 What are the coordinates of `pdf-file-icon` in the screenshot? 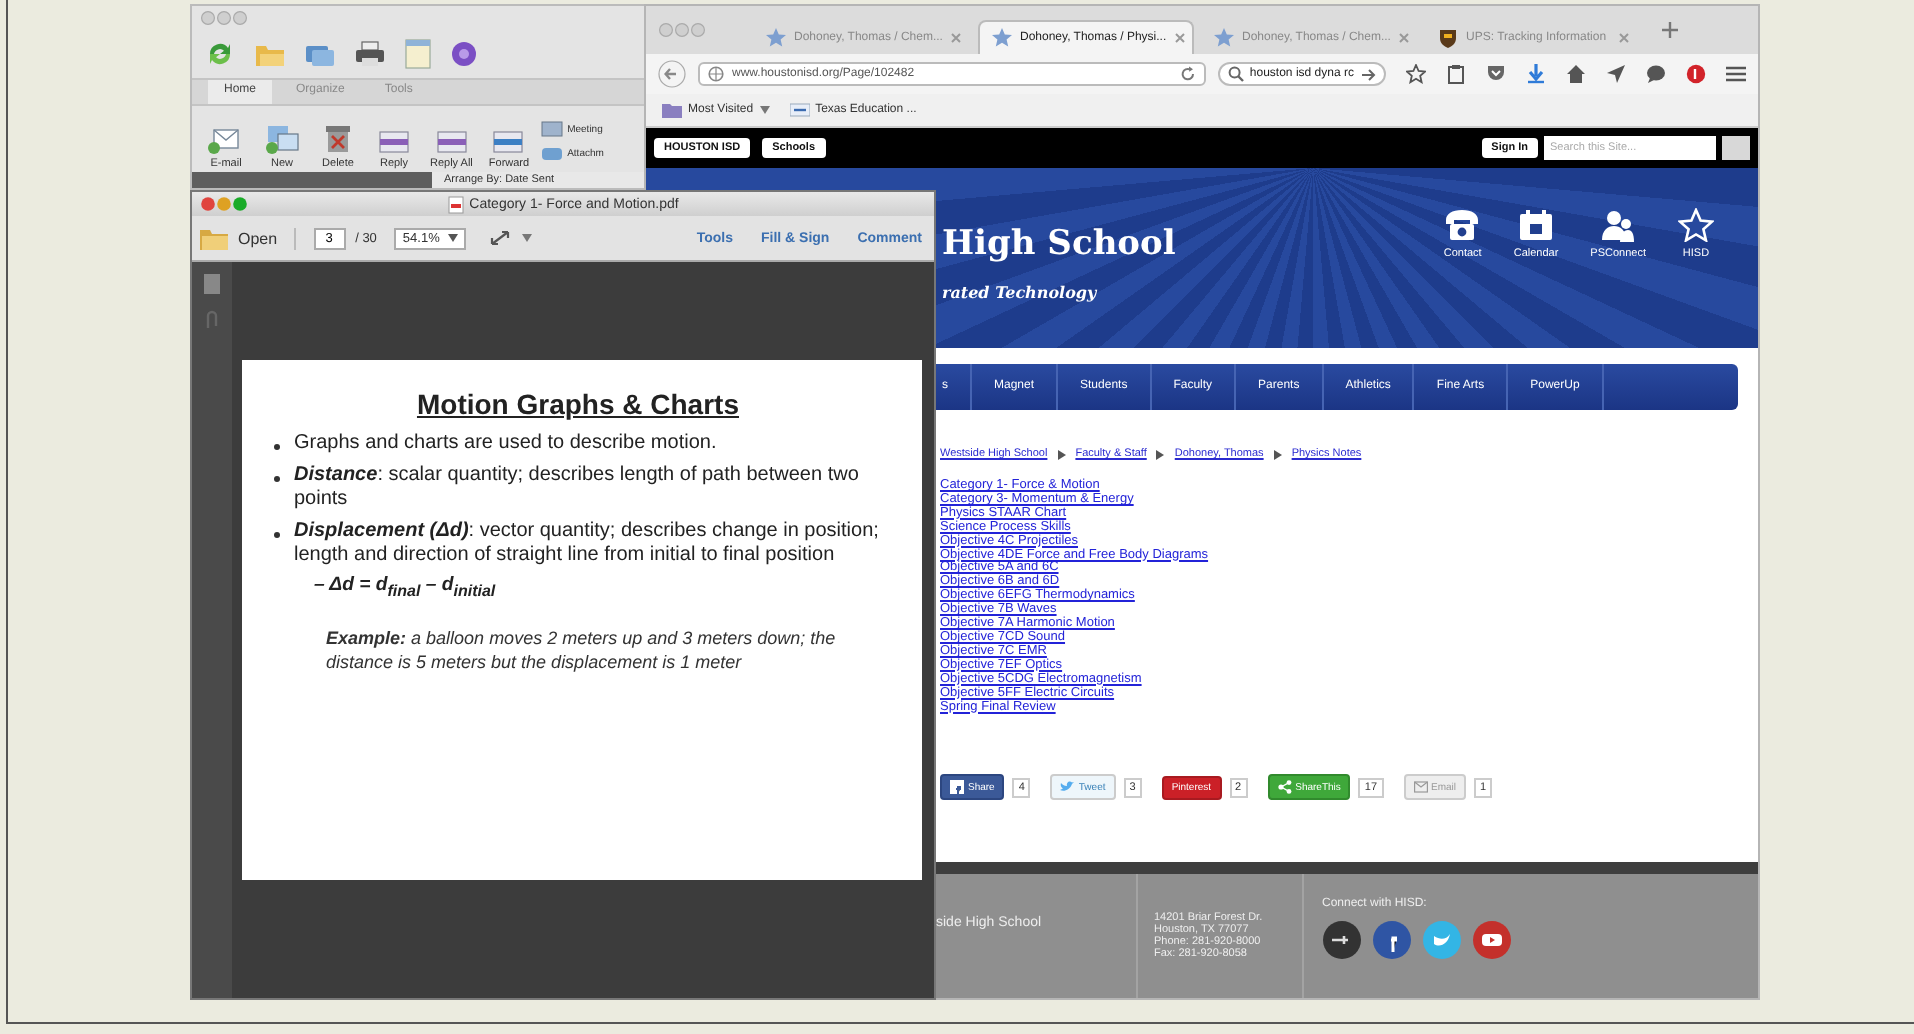 It's located at (455, 204).